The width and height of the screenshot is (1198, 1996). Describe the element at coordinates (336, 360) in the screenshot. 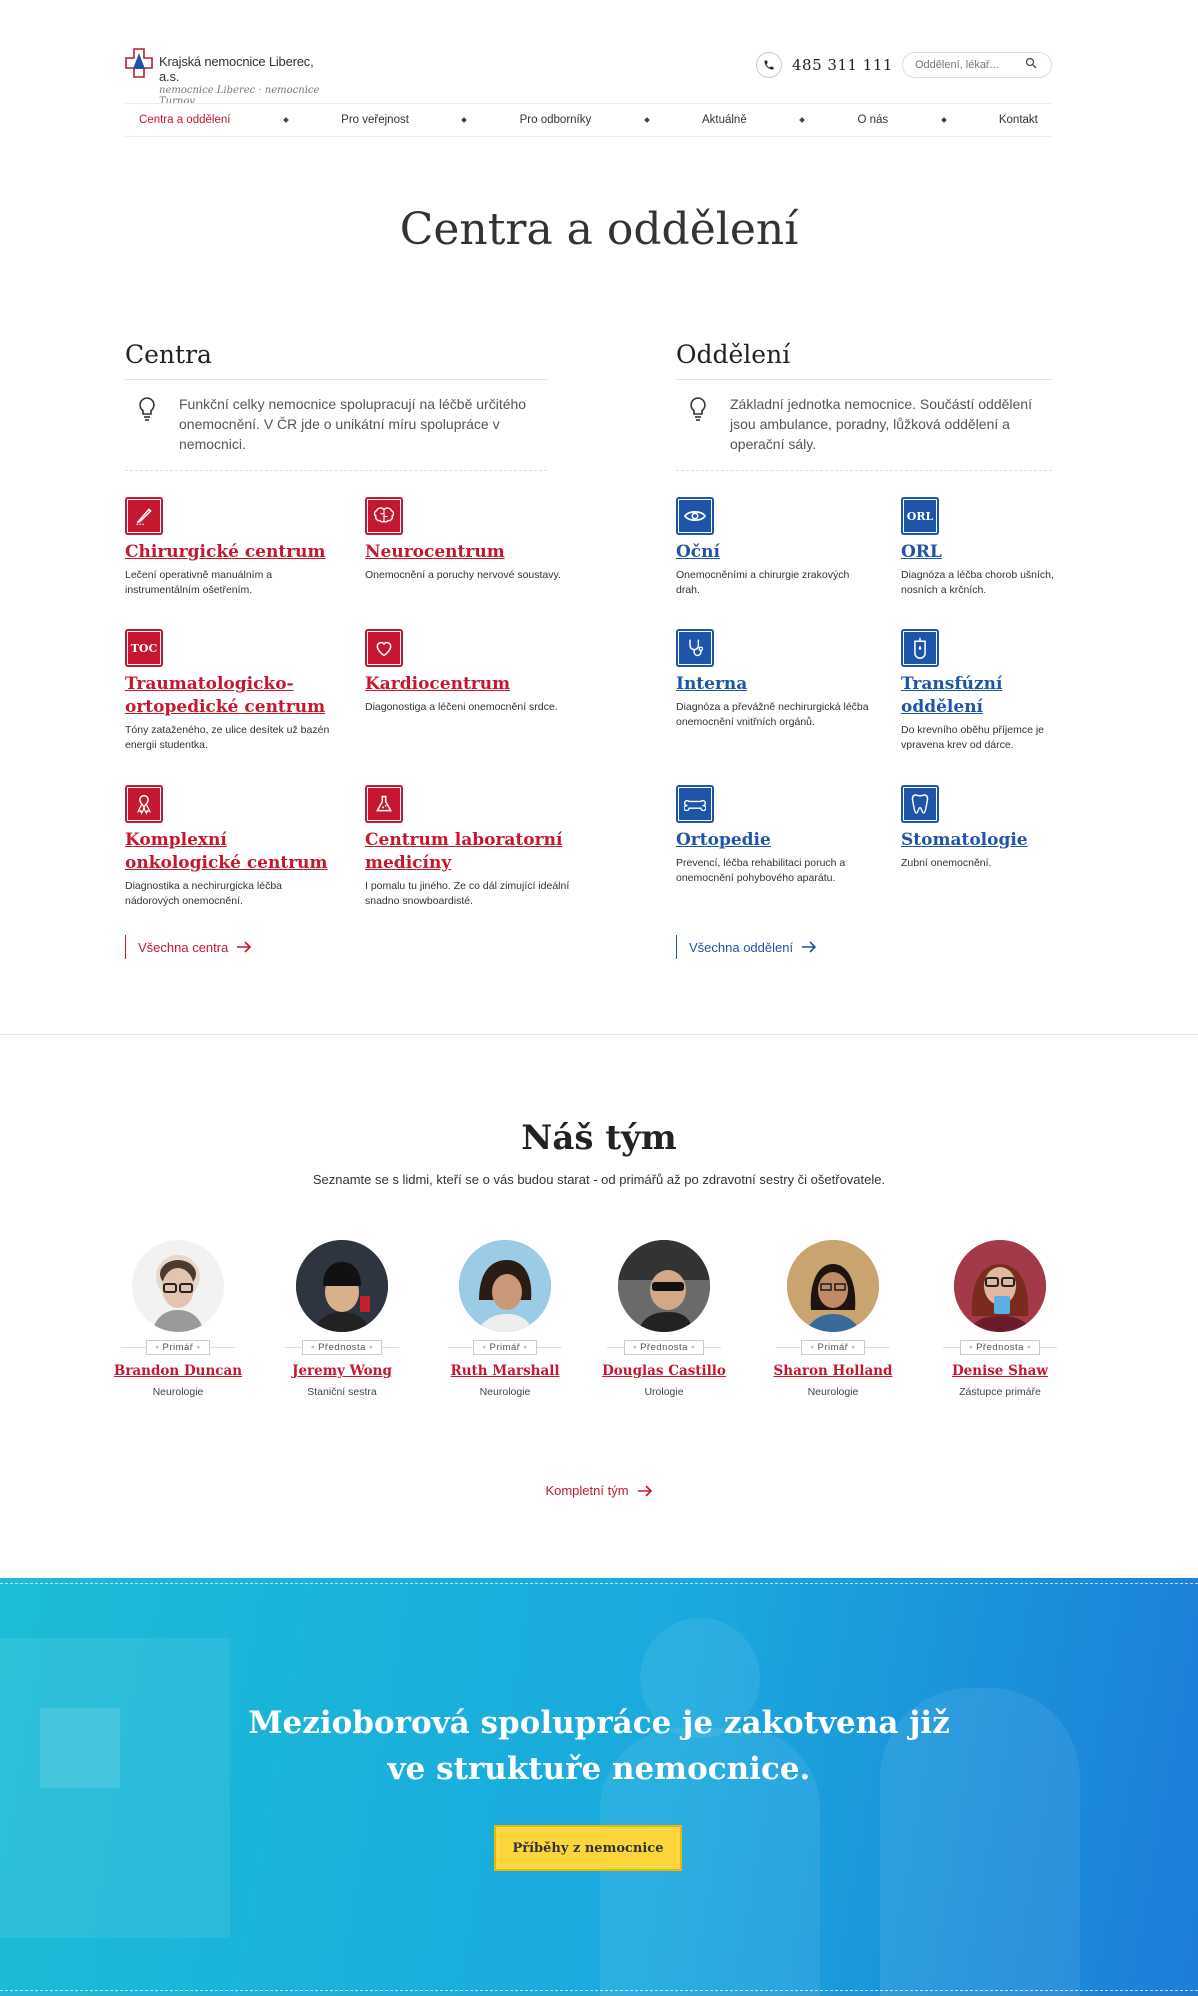

I see `centra-heading: Centra` at that location.